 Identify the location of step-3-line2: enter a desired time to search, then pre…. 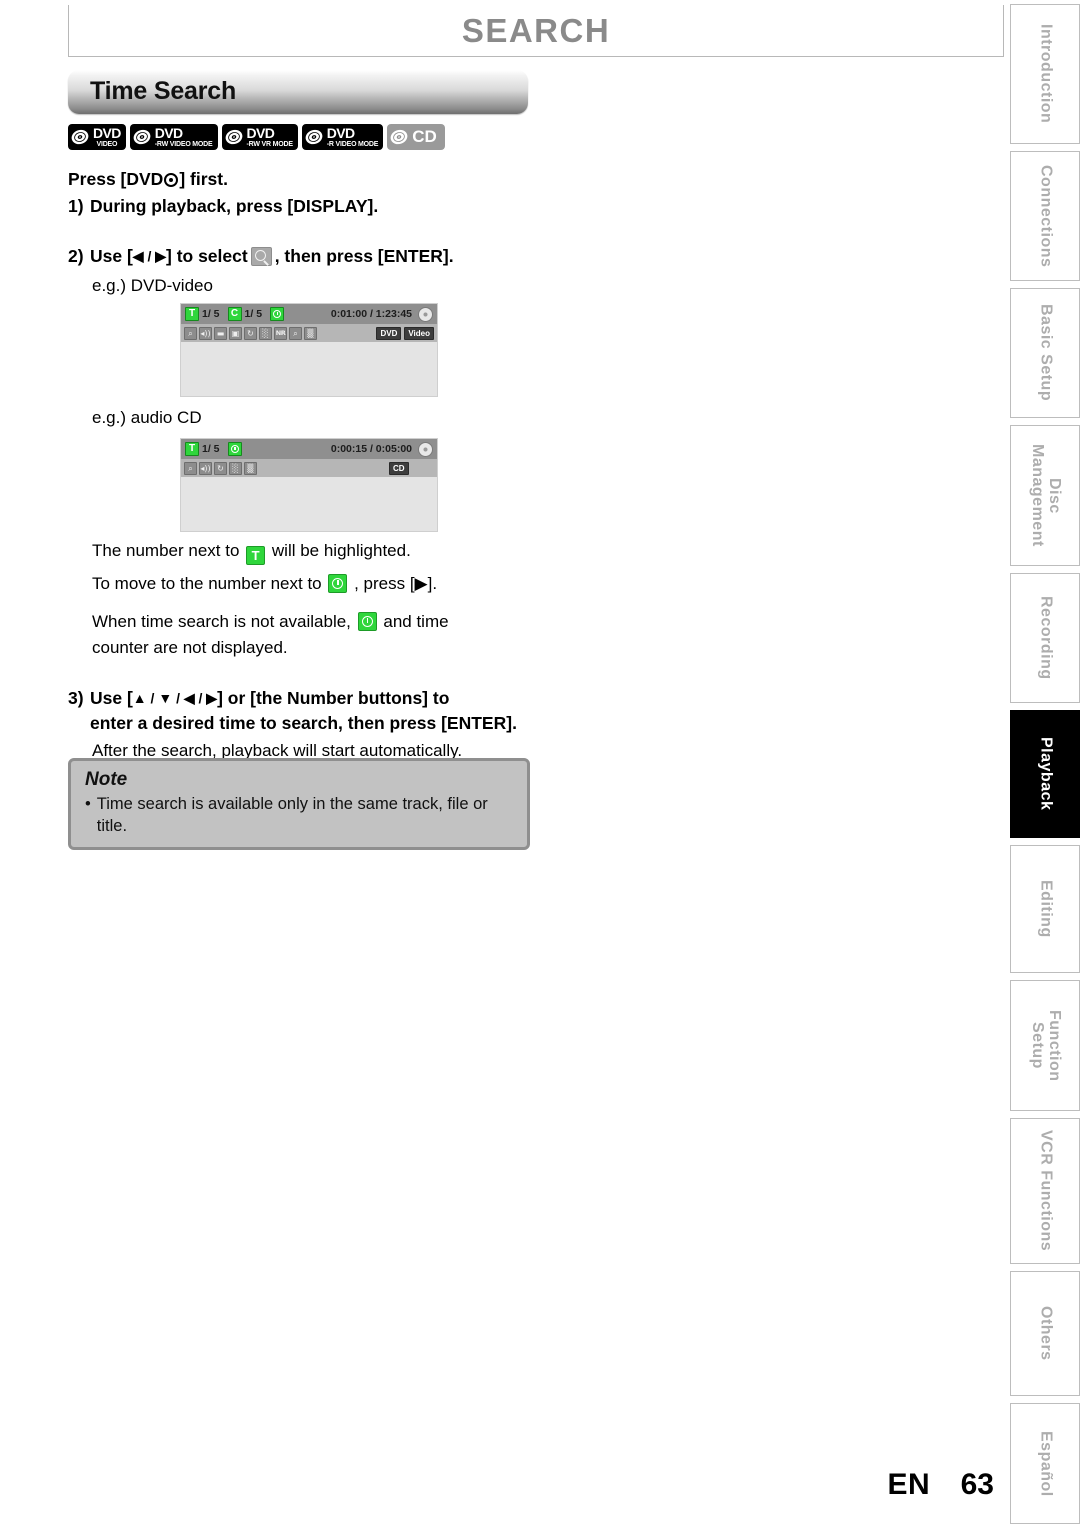
(303, 723).